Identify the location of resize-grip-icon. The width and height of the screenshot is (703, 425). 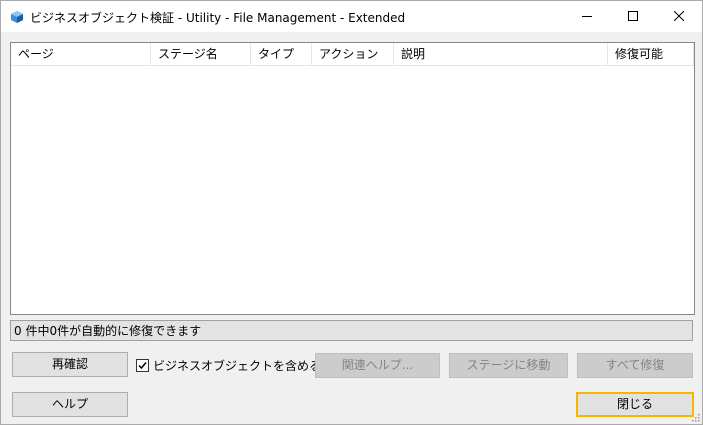
(695, 417).